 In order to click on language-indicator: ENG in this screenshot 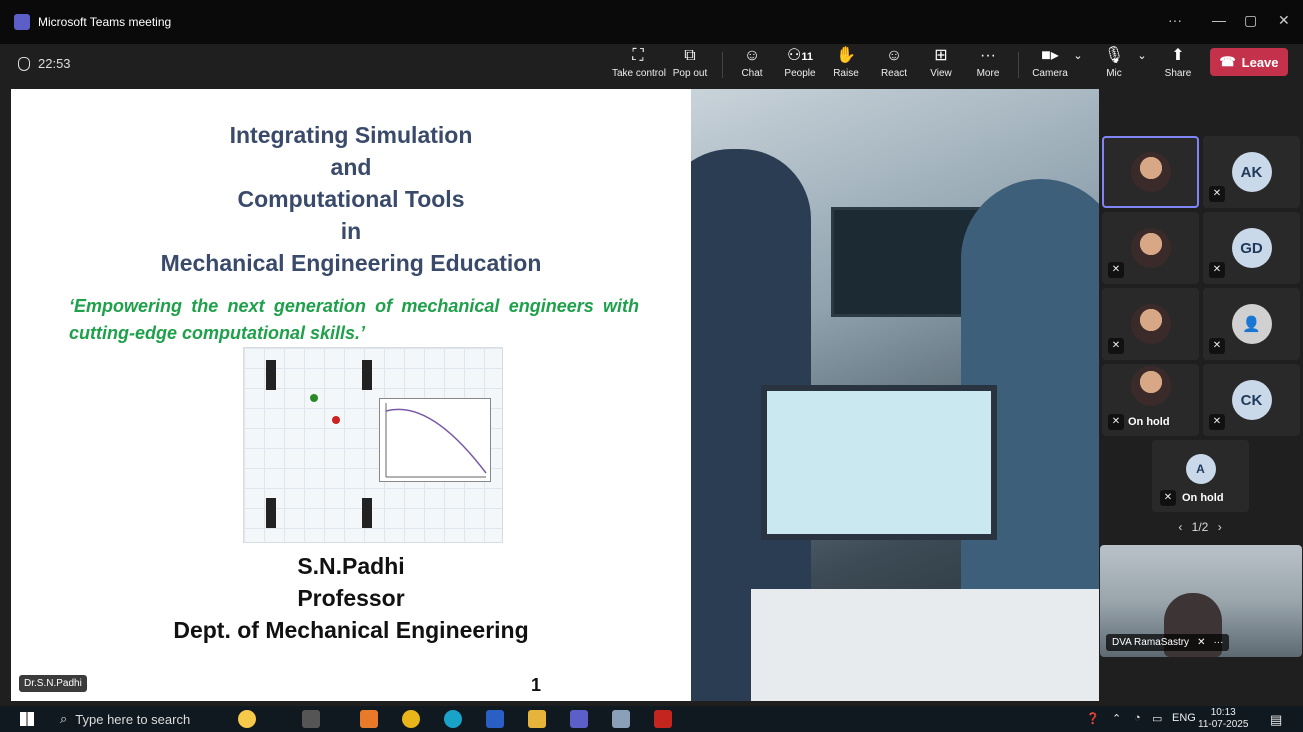, I will do `click(1184, 718)`.